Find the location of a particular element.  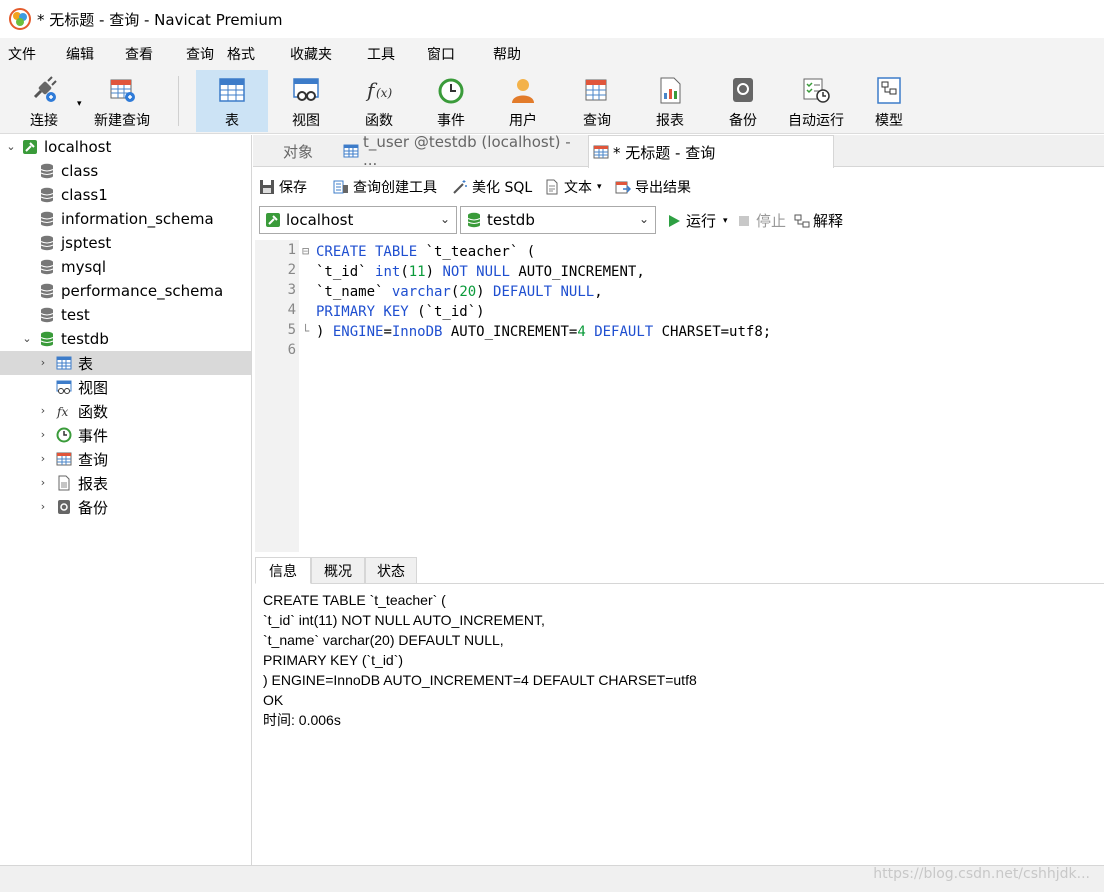

query-button: 查询 is located at coordinates (597, 101).